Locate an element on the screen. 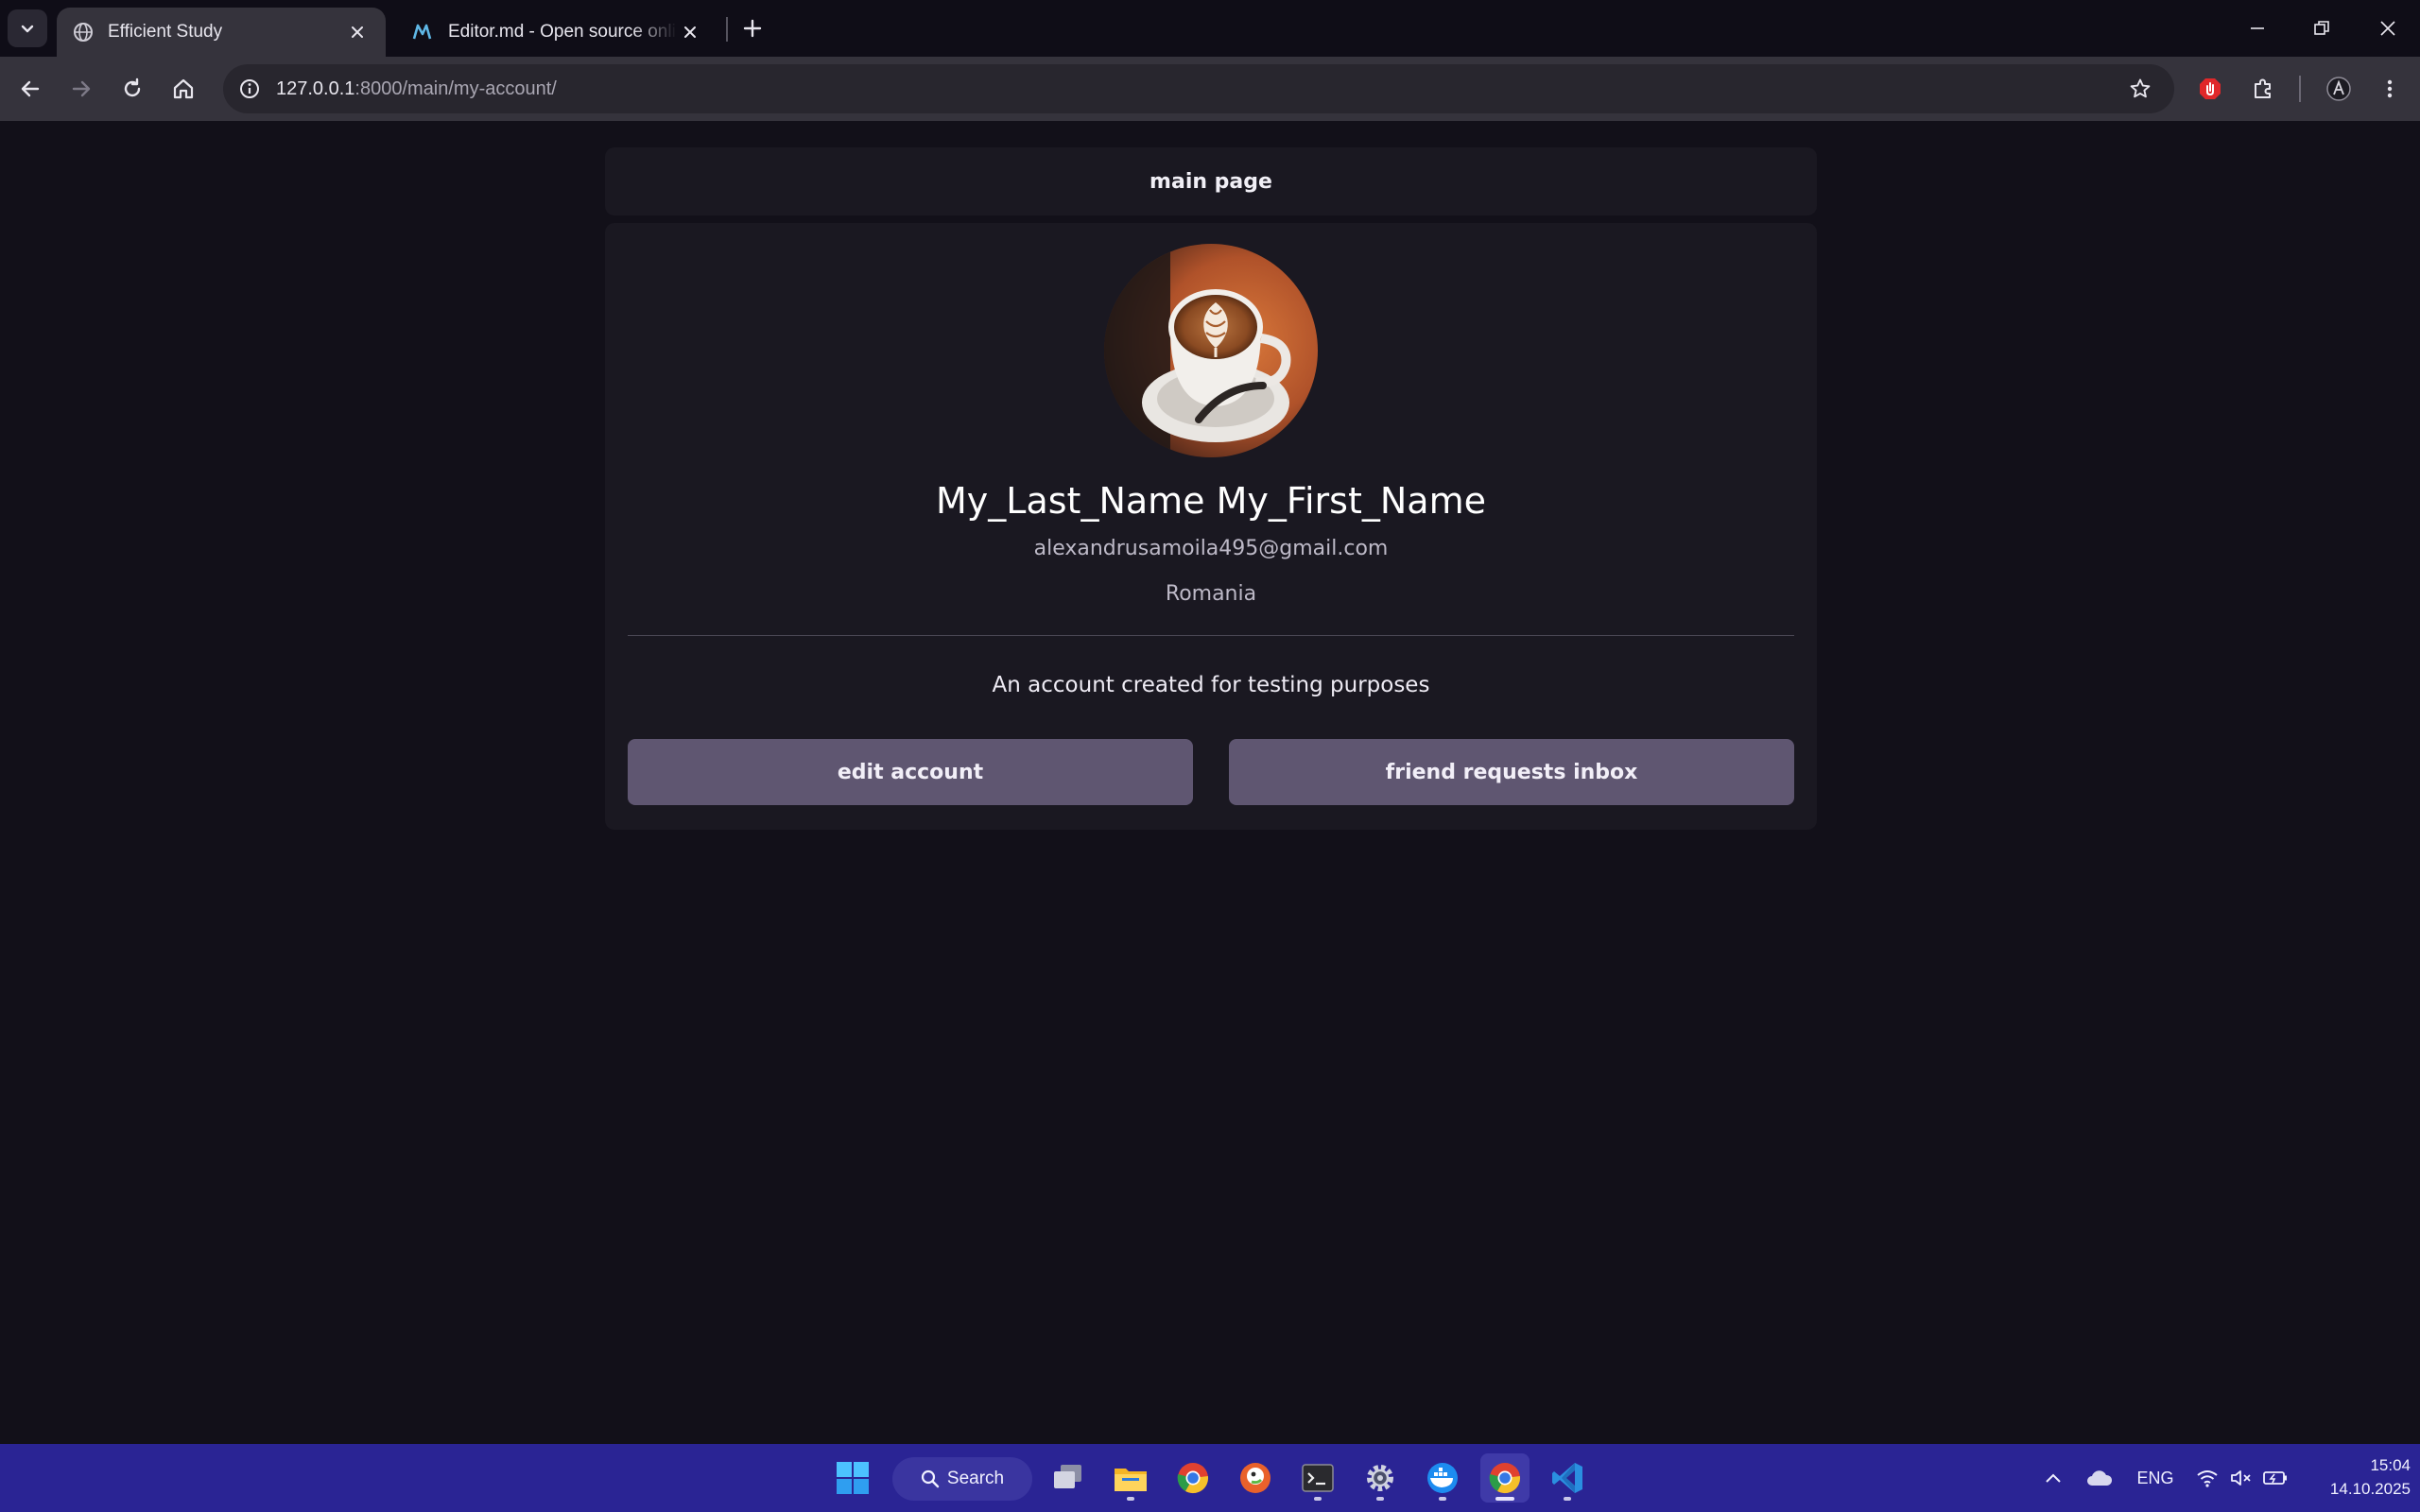 The image size is (2420, 1512). onedrive-cloud-icon is located at coordinates (2099, 1478).